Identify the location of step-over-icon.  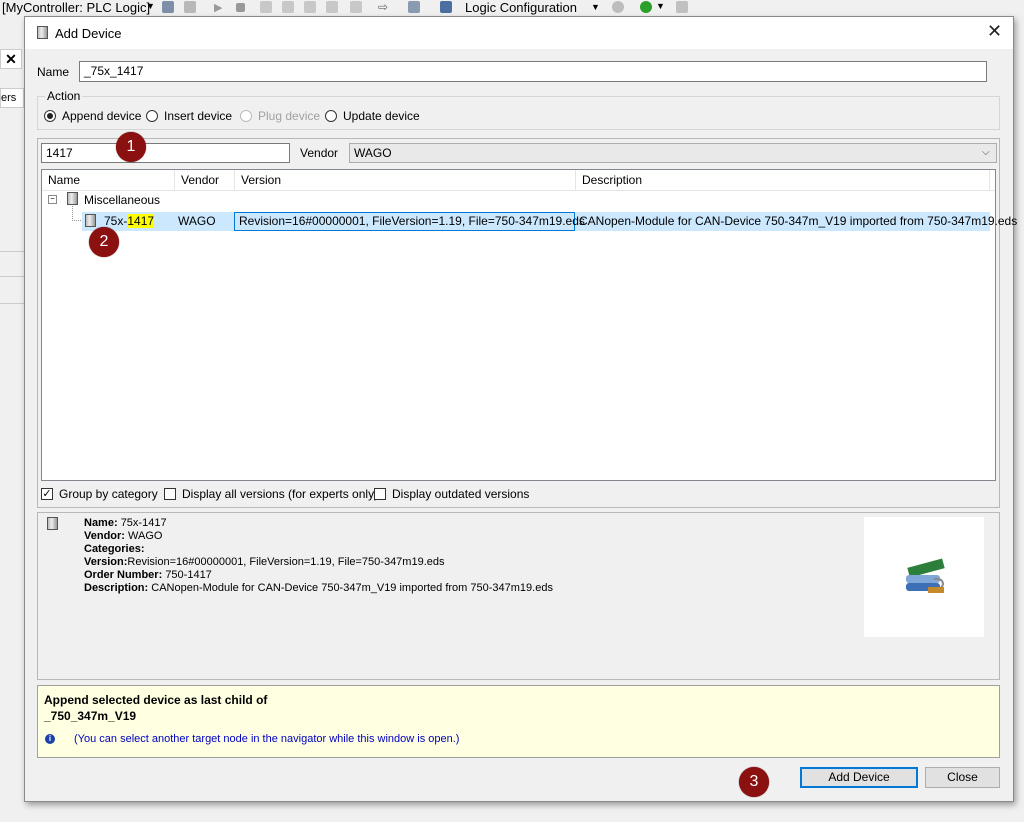
(266, 7).